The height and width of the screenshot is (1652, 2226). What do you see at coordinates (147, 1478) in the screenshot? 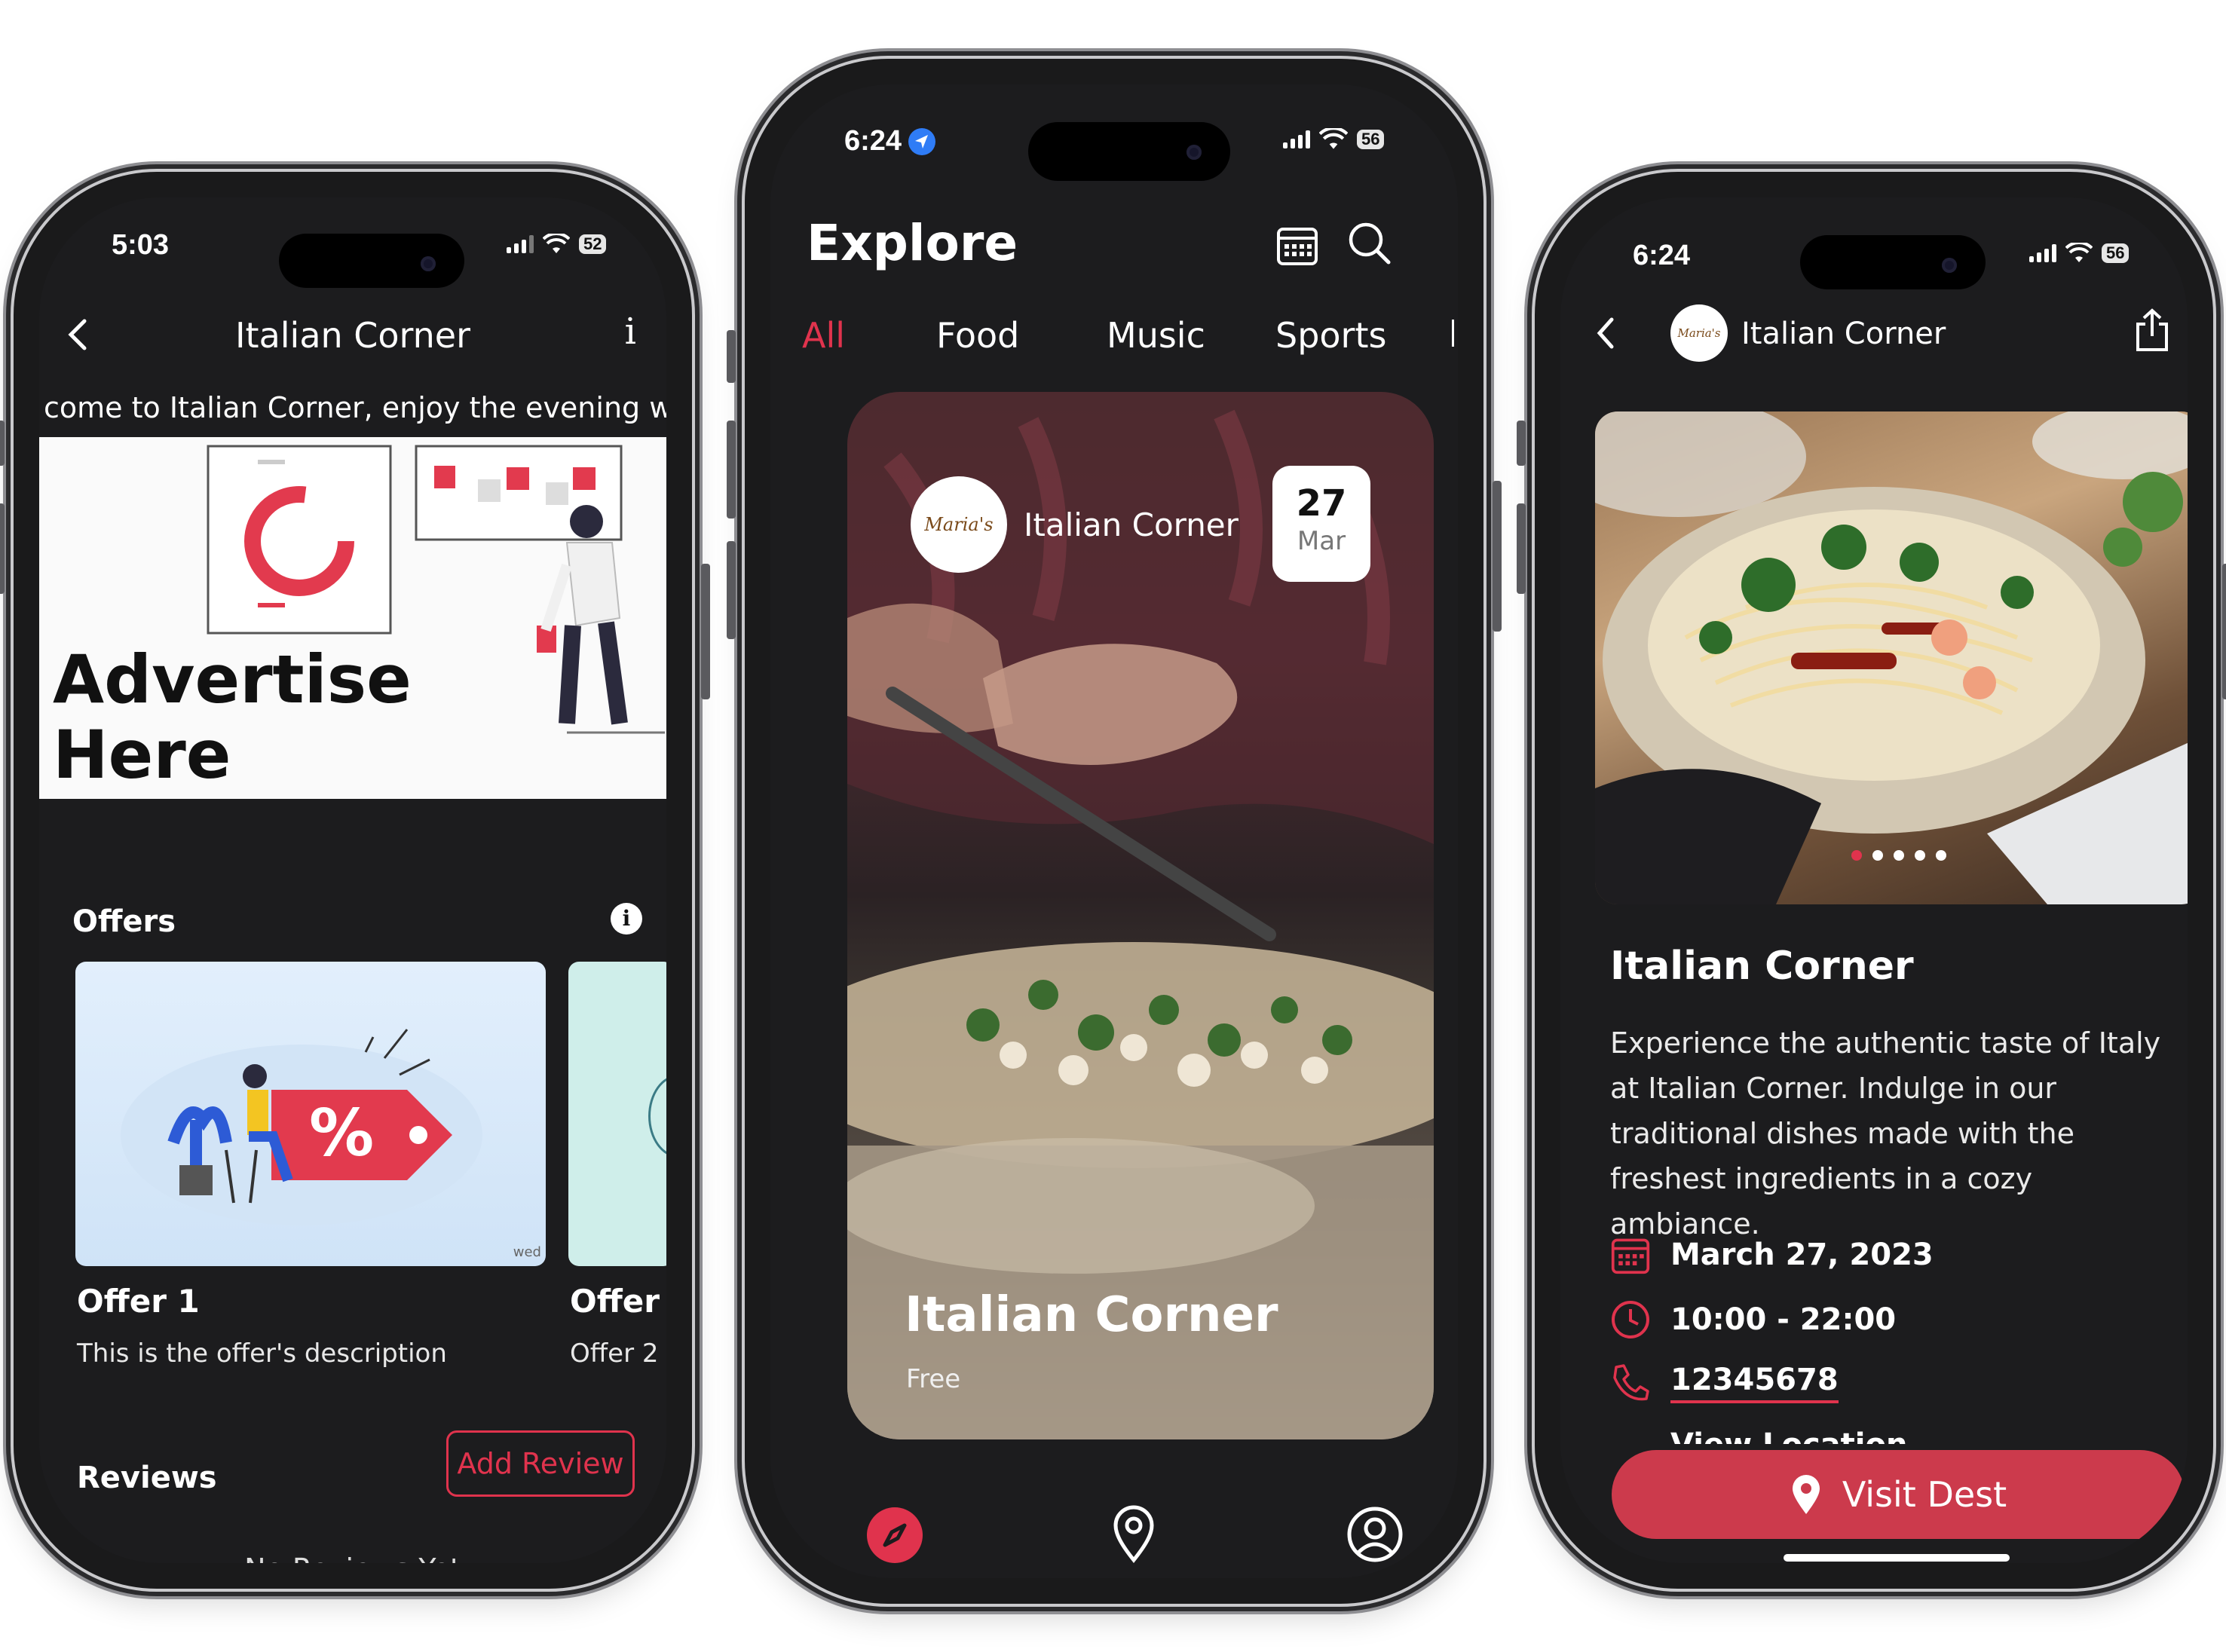
I see `reviews-label: Reviews` at bounding box center [147, 1478].